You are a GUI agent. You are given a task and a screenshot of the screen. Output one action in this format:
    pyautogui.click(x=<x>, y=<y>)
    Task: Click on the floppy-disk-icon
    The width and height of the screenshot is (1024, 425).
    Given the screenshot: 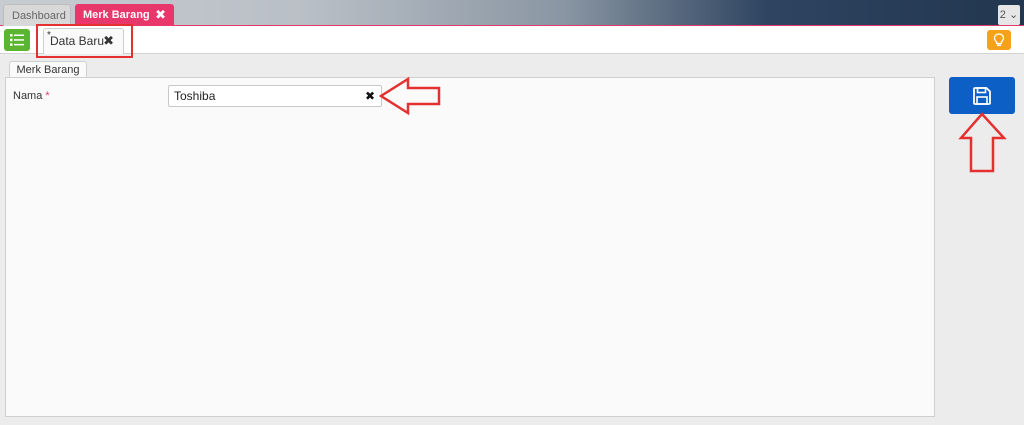 What is the action you would take?
    pyautogui.click(x=982, y=96)
    